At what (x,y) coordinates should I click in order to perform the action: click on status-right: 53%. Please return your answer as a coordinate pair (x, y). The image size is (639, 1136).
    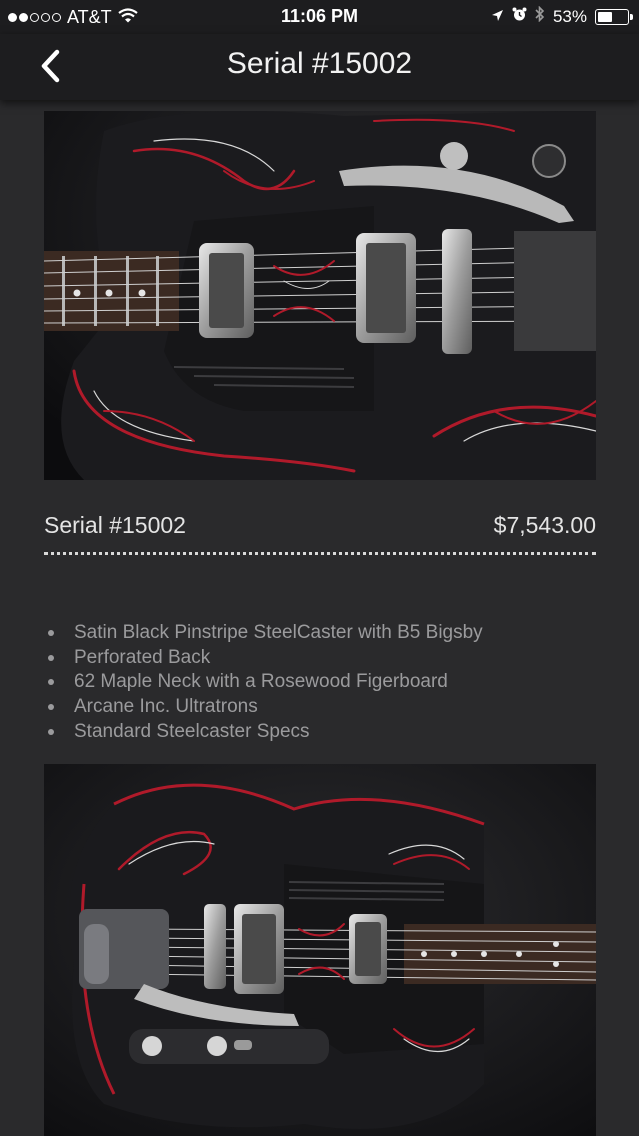
    Looking at the image, I should click on (562, 16).